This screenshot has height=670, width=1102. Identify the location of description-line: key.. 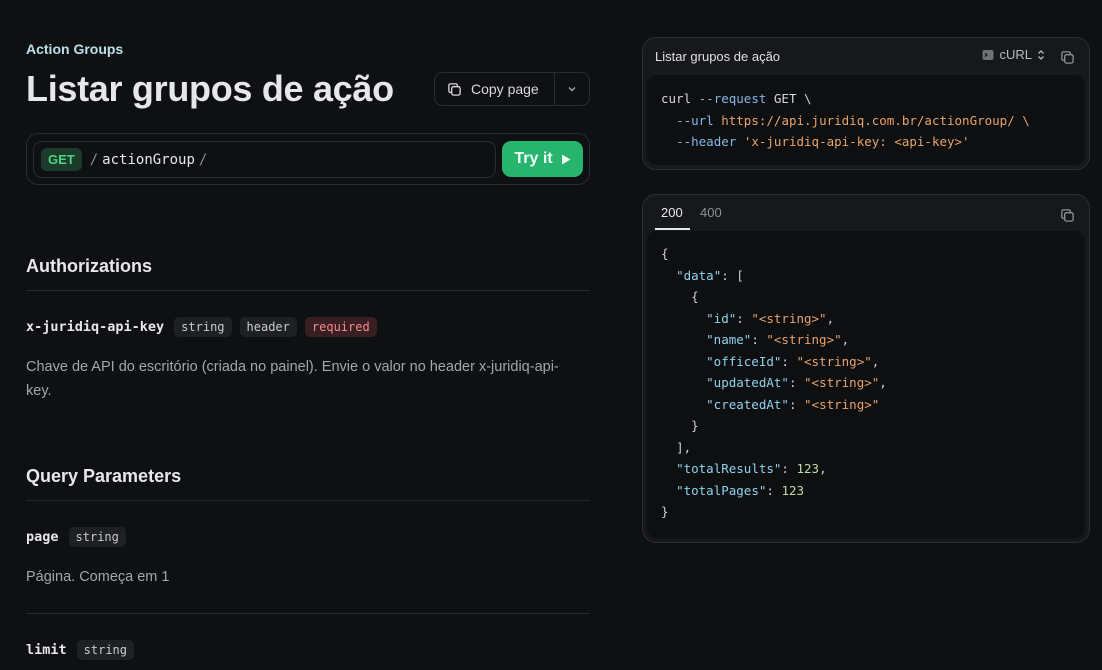
(39, 391).